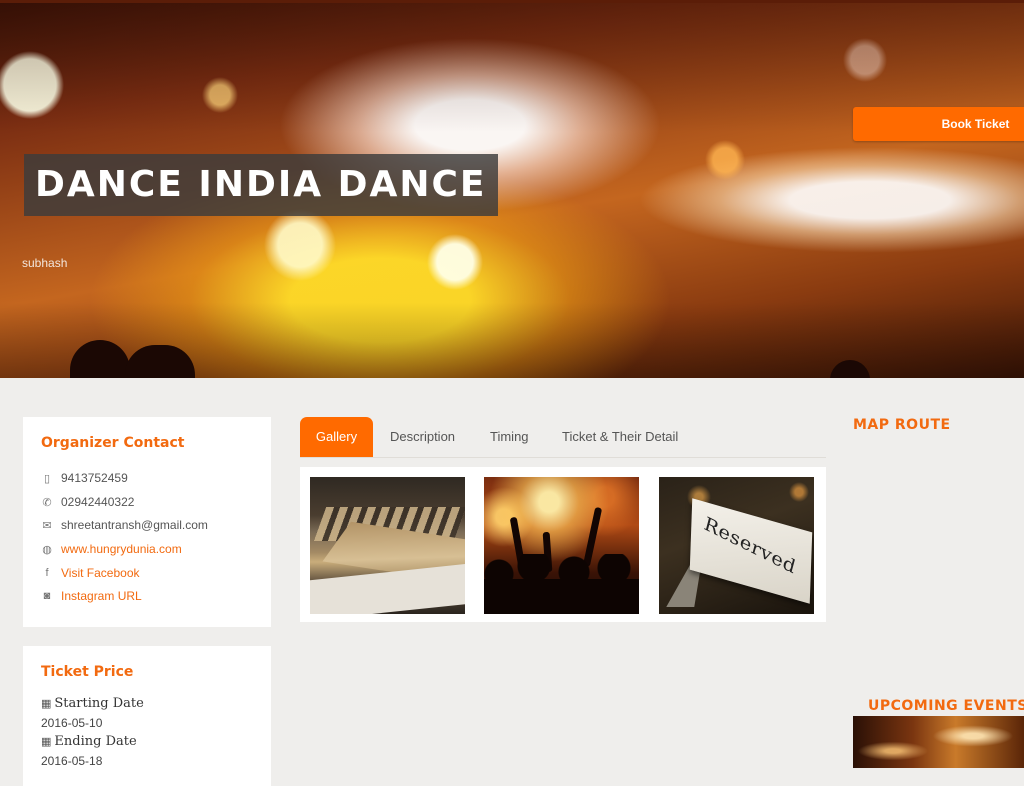 Image resolution: width=1024 pixels, height=786 pixels. I want to click on reserved-sign: Reserved, so click(751, 551).